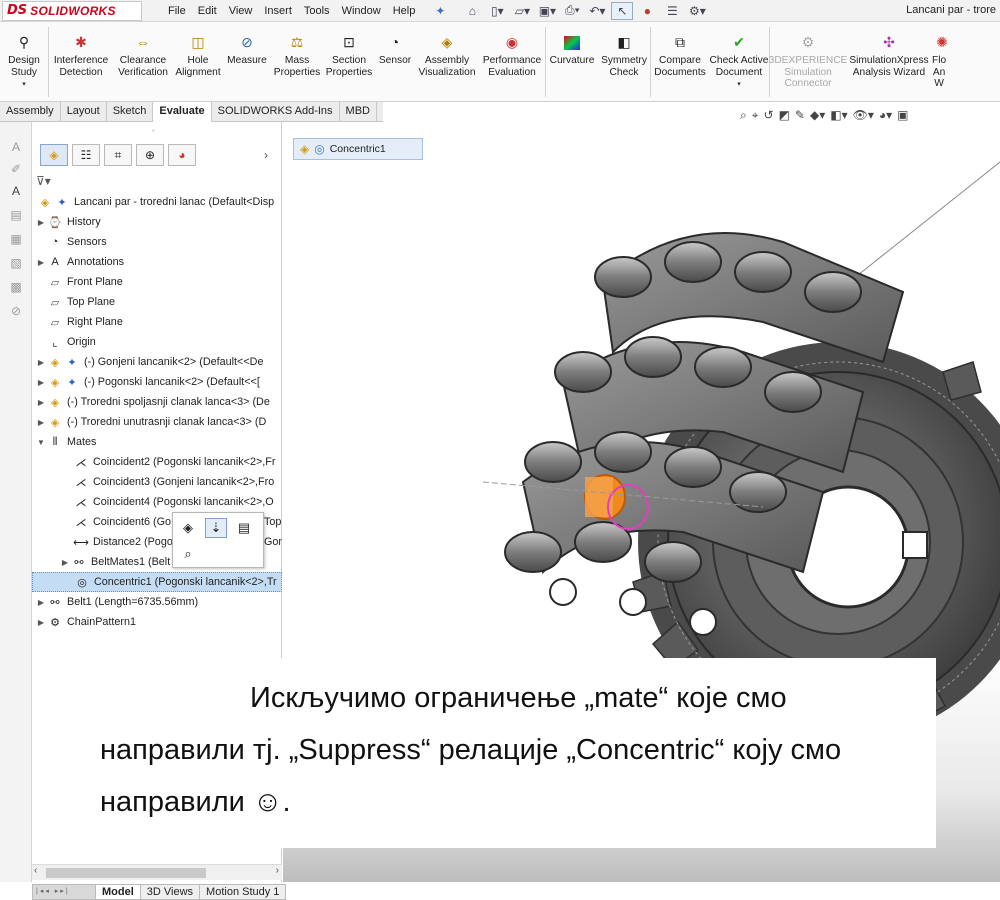  Describe the element at coordinates (118, 155) in the screenshot. I see `configurationmanager-tab-icon: ⌗` at that location.